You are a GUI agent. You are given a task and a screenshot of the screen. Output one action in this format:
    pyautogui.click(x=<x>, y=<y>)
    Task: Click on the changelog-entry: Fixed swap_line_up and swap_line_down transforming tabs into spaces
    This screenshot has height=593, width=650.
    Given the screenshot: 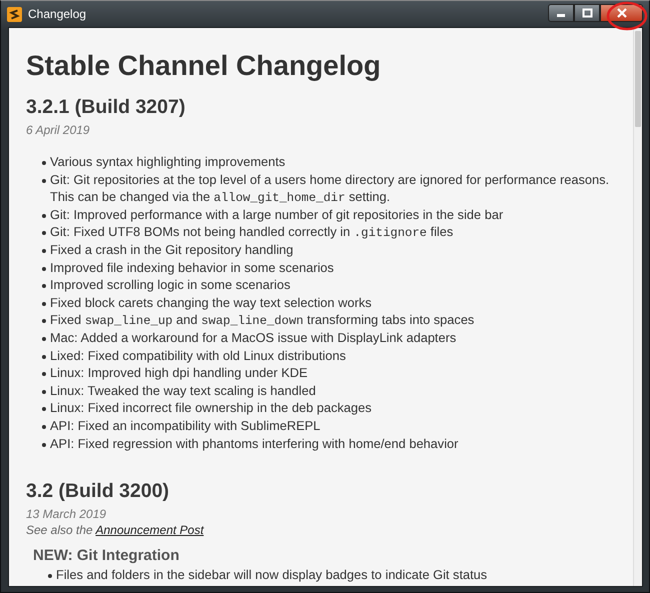 What is the action you would take?
    pyautogui.click(x=262, y=320)
    